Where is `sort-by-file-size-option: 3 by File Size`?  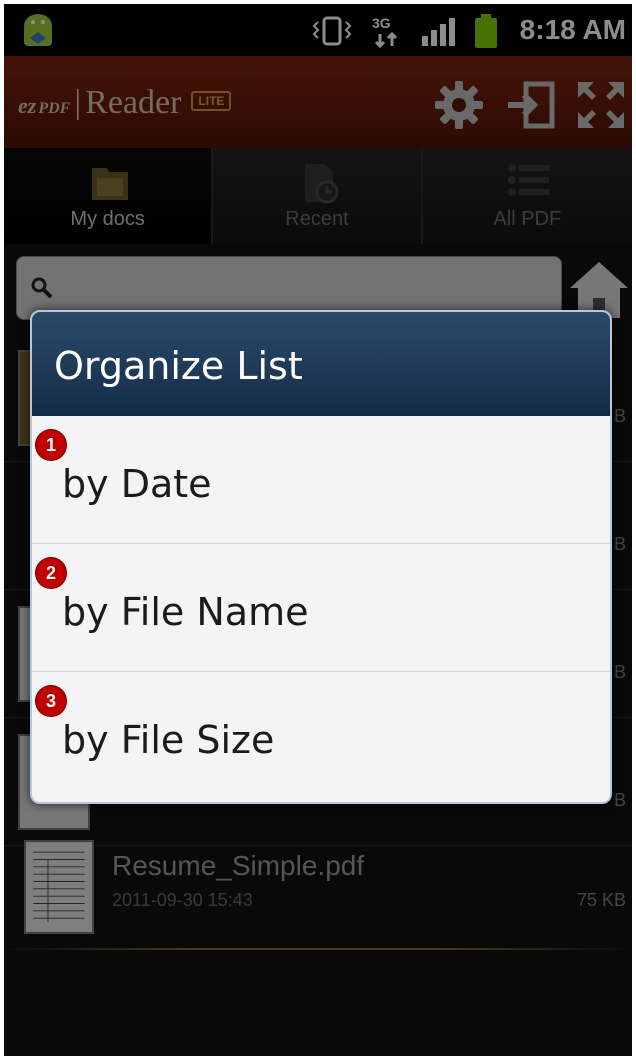
sort-by-file-size-option: 3 by File Size is located at coordinates (321, 736).